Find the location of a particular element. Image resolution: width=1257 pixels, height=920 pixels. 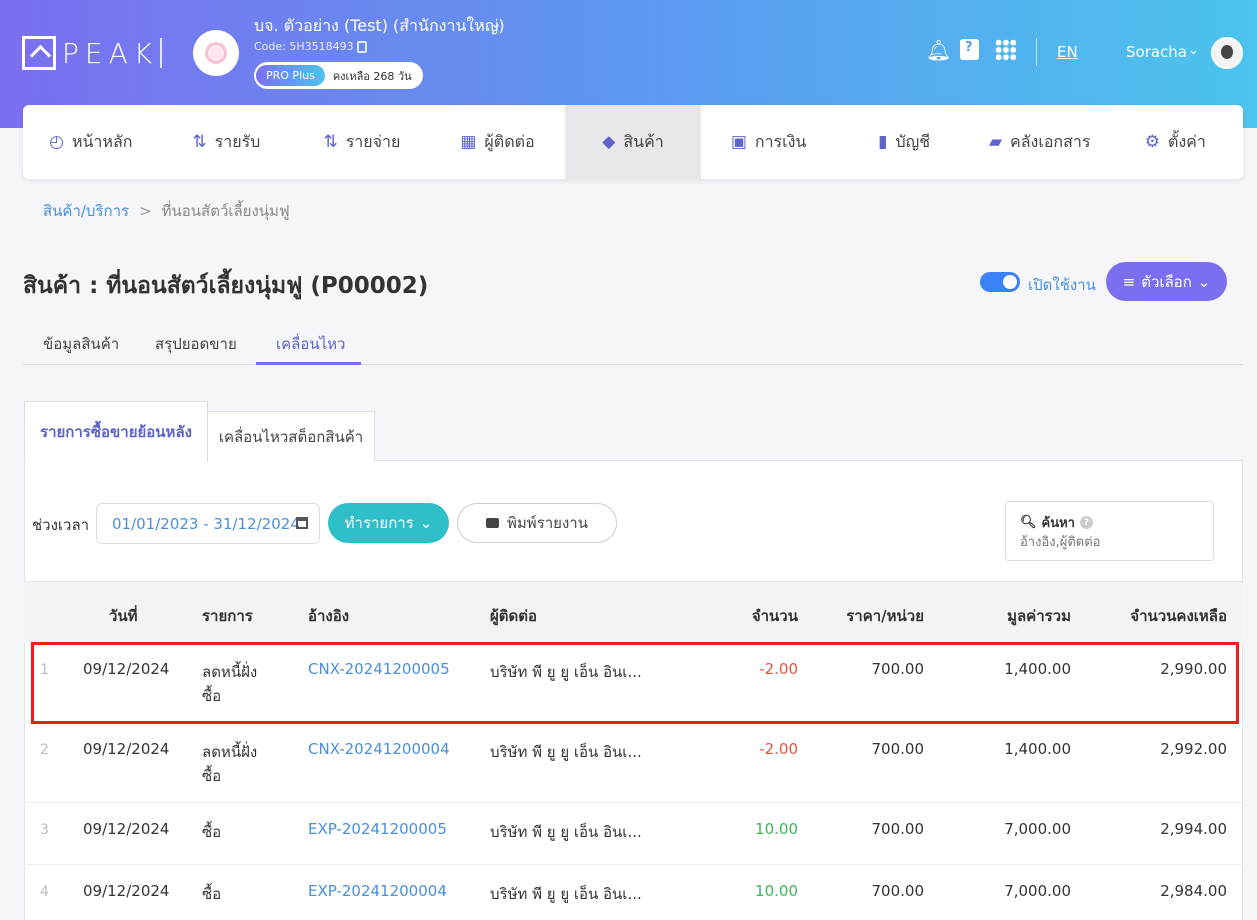

box-icon: ◆ is located at coordinates (609, 142).